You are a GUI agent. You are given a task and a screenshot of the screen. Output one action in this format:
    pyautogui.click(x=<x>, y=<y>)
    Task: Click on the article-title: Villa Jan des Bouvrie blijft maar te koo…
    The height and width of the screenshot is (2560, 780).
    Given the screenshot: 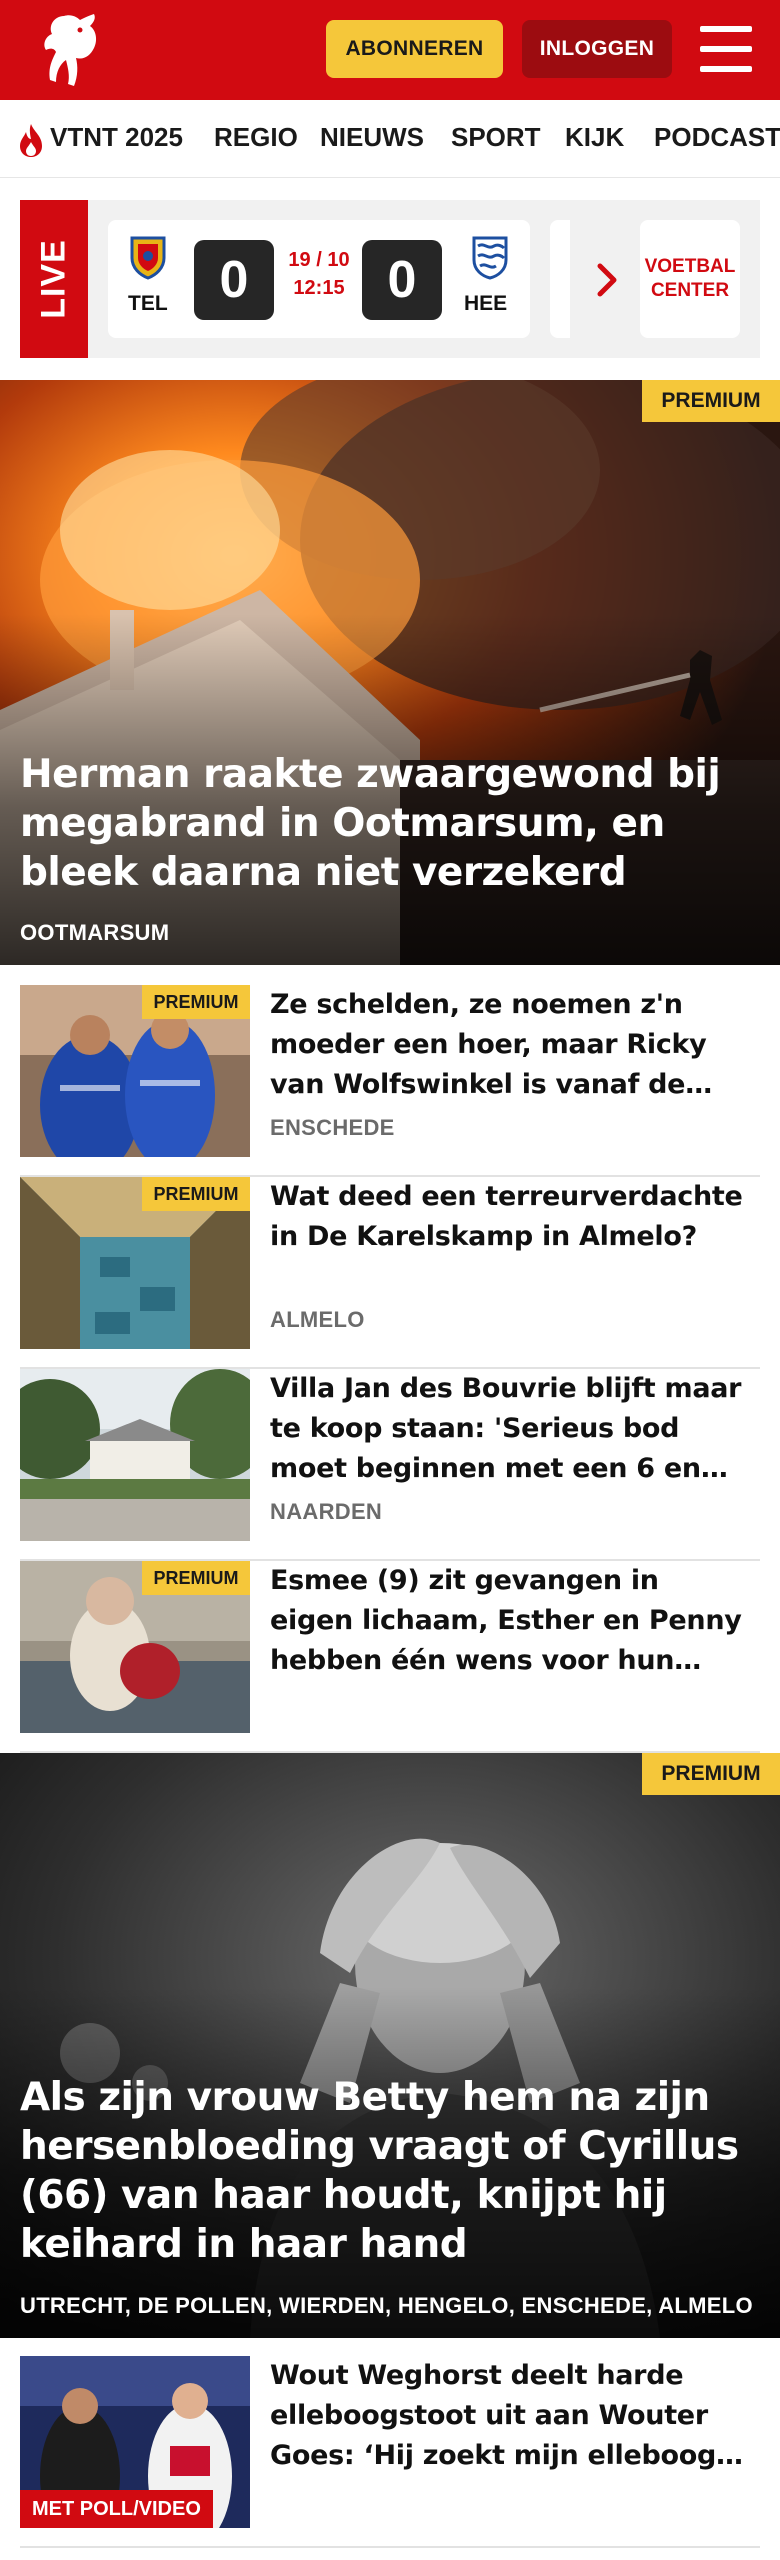 What is the action you would take?
    pyautogui.click(x=510, y=1429)
    